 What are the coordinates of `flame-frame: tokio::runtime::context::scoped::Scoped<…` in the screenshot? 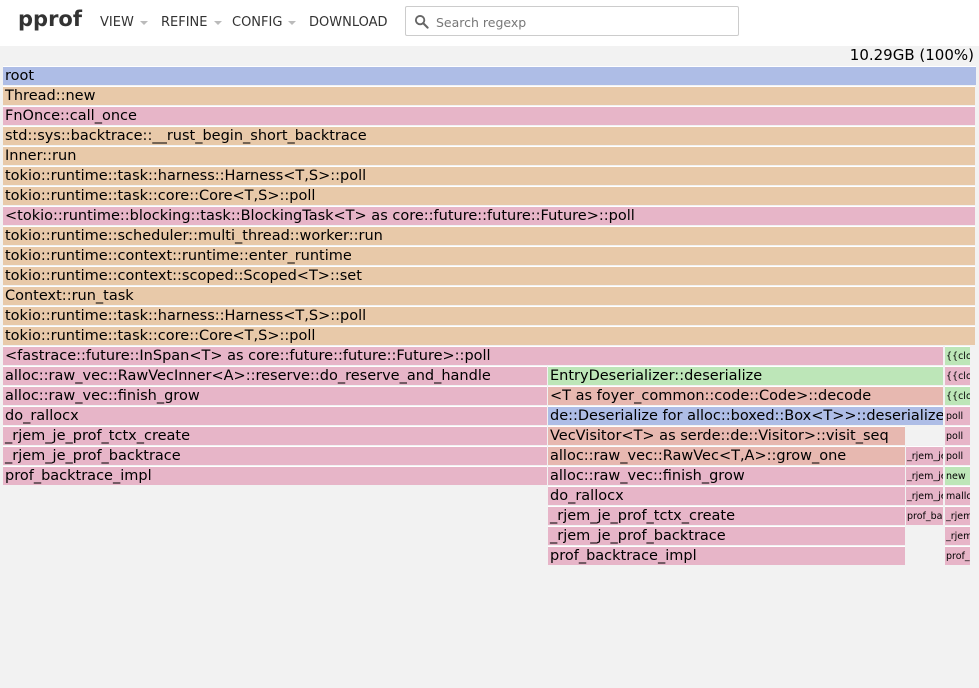 It's located at (489, 275).